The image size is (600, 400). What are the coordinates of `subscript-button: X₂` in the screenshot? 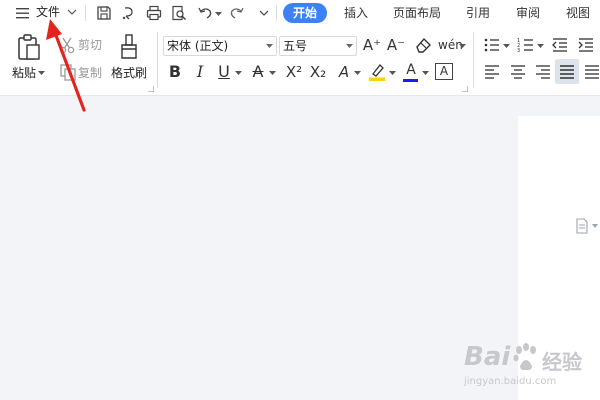 It's located at (318, 72).